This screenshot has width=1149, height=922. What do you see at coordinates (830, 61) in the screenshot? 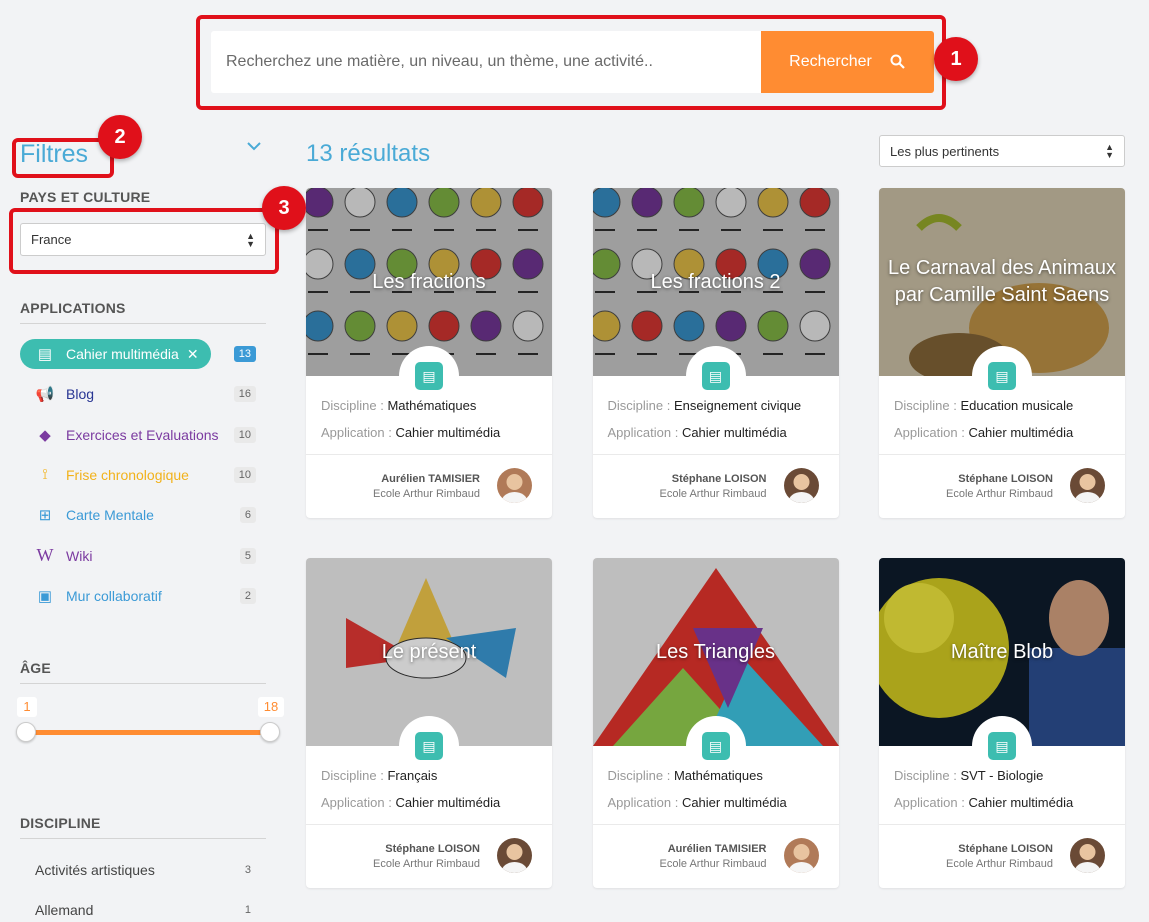
I see `search-button-label: Rechercher` at bounding box center [830, 61].